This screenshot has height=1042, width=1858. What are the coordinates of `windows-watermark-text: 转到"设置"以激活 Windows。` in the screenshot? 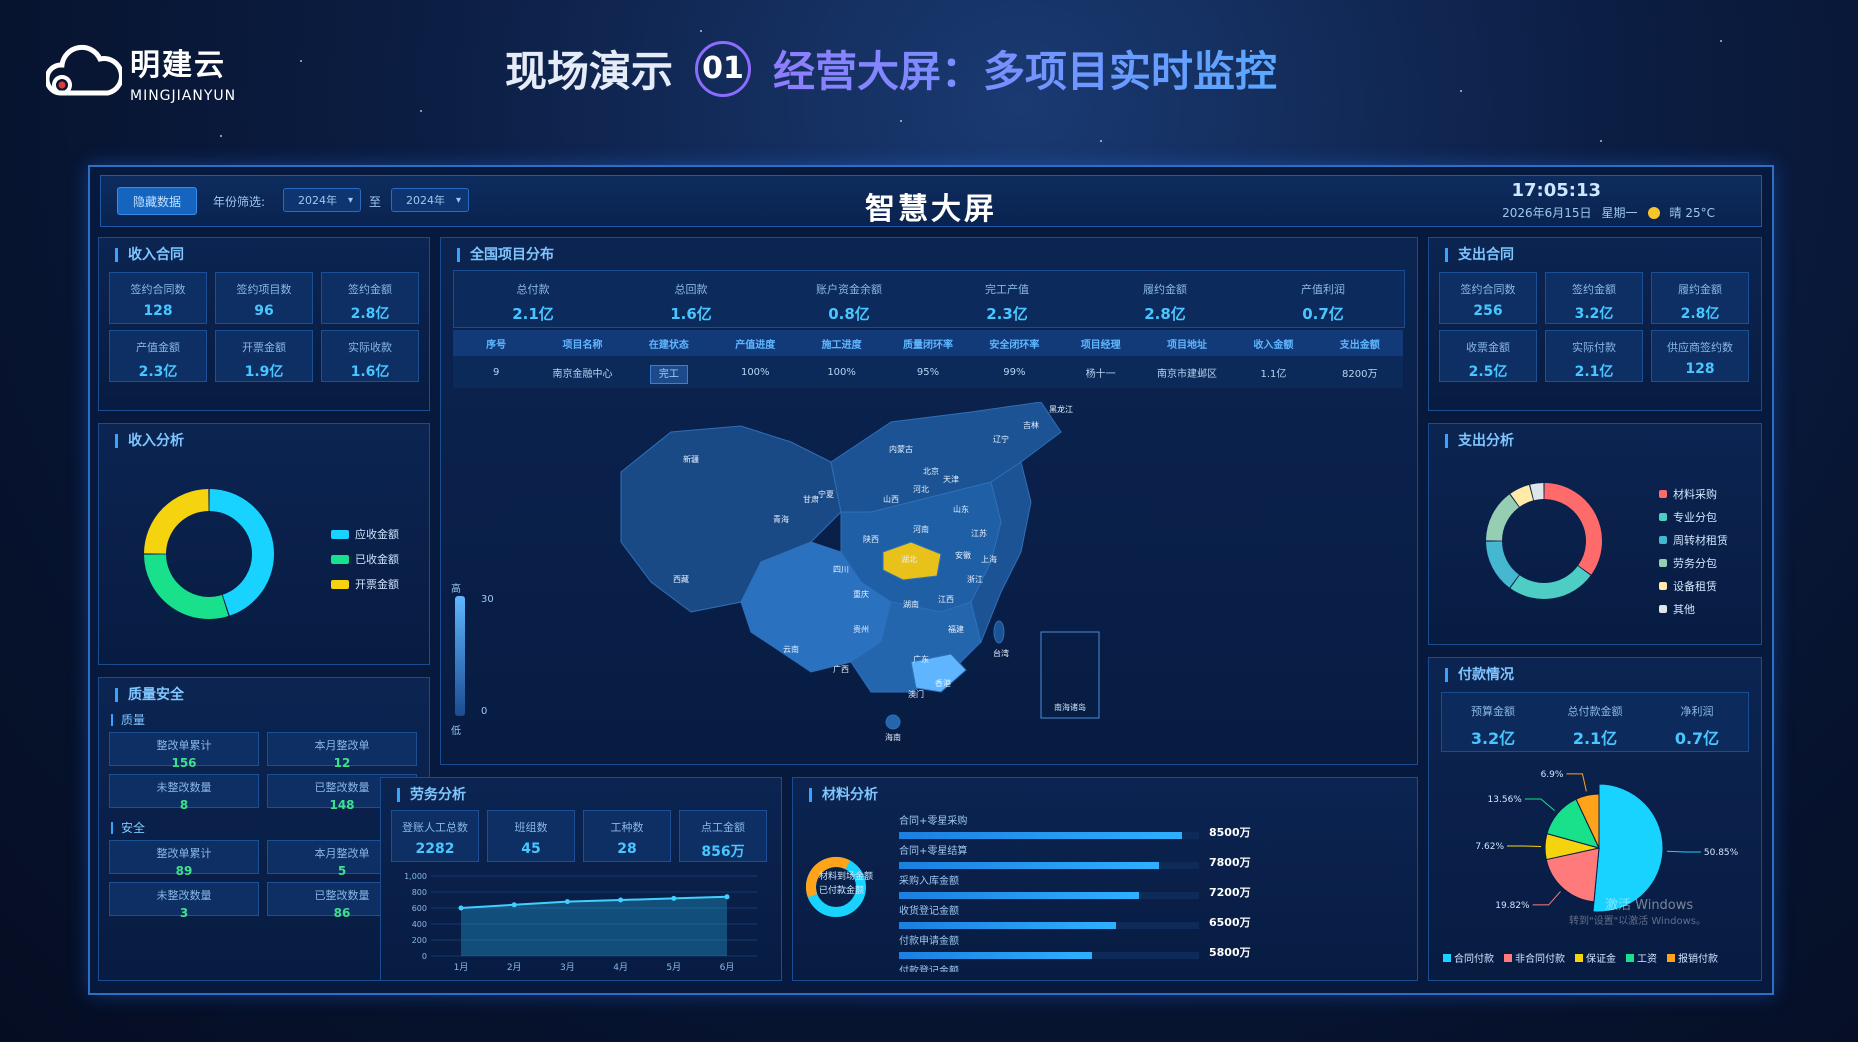 It's located at (1638, 921).